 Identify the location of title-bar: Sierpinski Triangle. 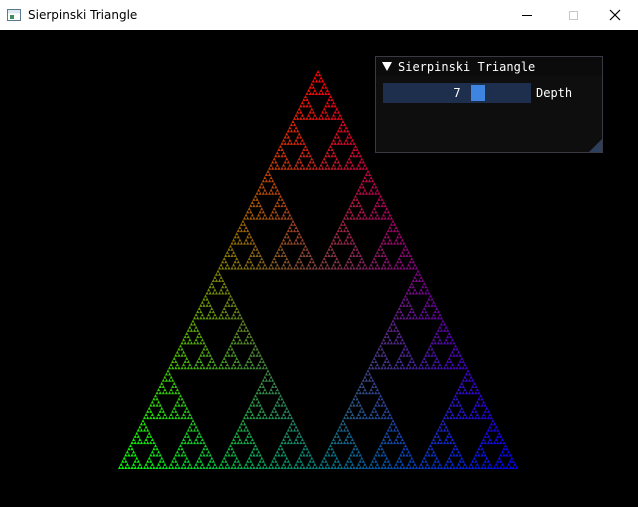
(319, 15).